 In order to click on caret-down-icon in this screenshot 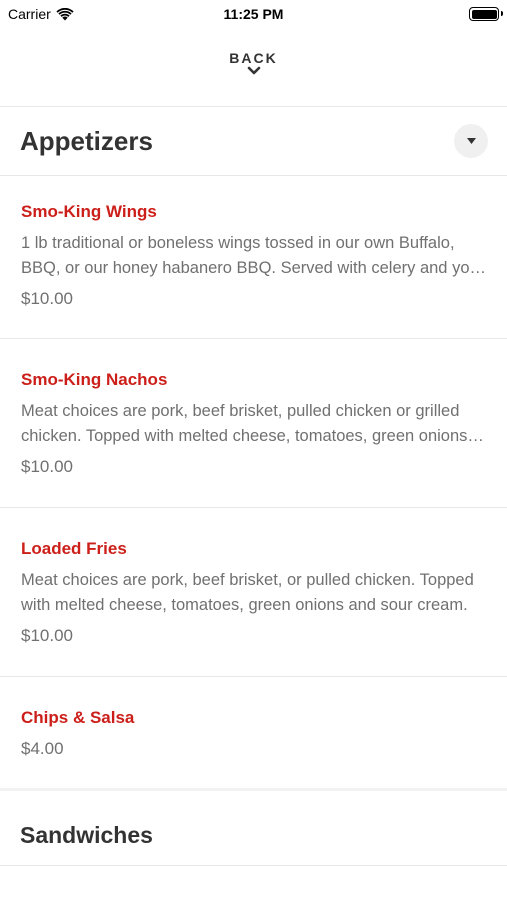, I will do `click(471, 141)`.